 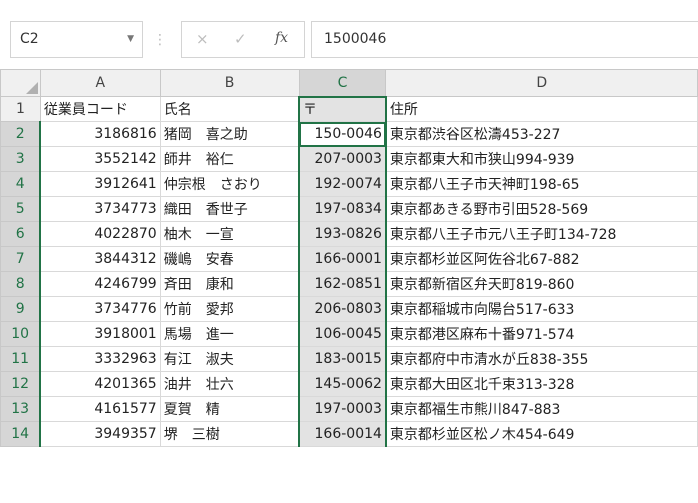 What do you see at coordinates (229, 109) in the screenshot?
I see `cell-header-name: 氏名` at bounding box center [229, 109].